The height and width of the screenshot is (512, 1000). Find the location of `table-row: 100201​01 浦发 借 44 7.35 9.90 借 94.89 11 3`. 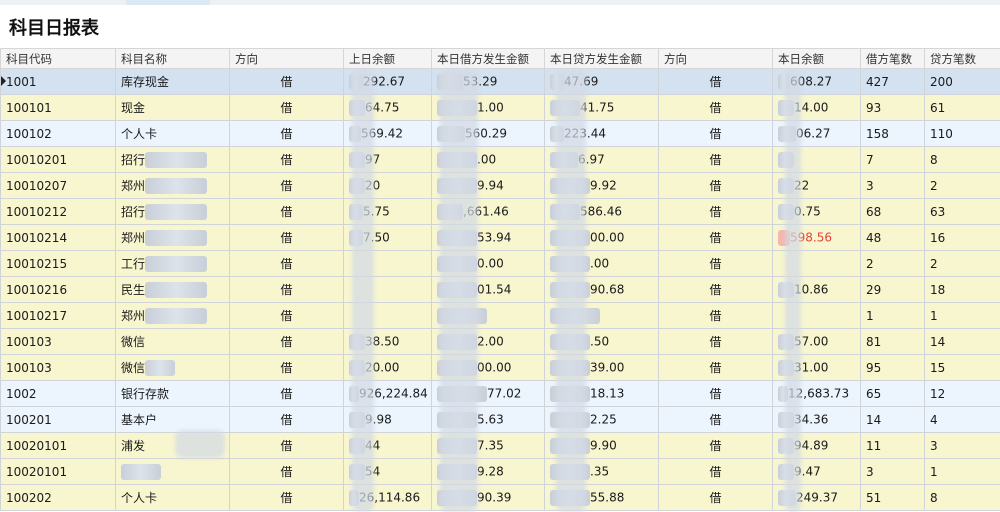

table-row: 100201​01 浦发 借 44 7.35 9.90 借 94.89 11 3 is located at coordinates (500, 445).